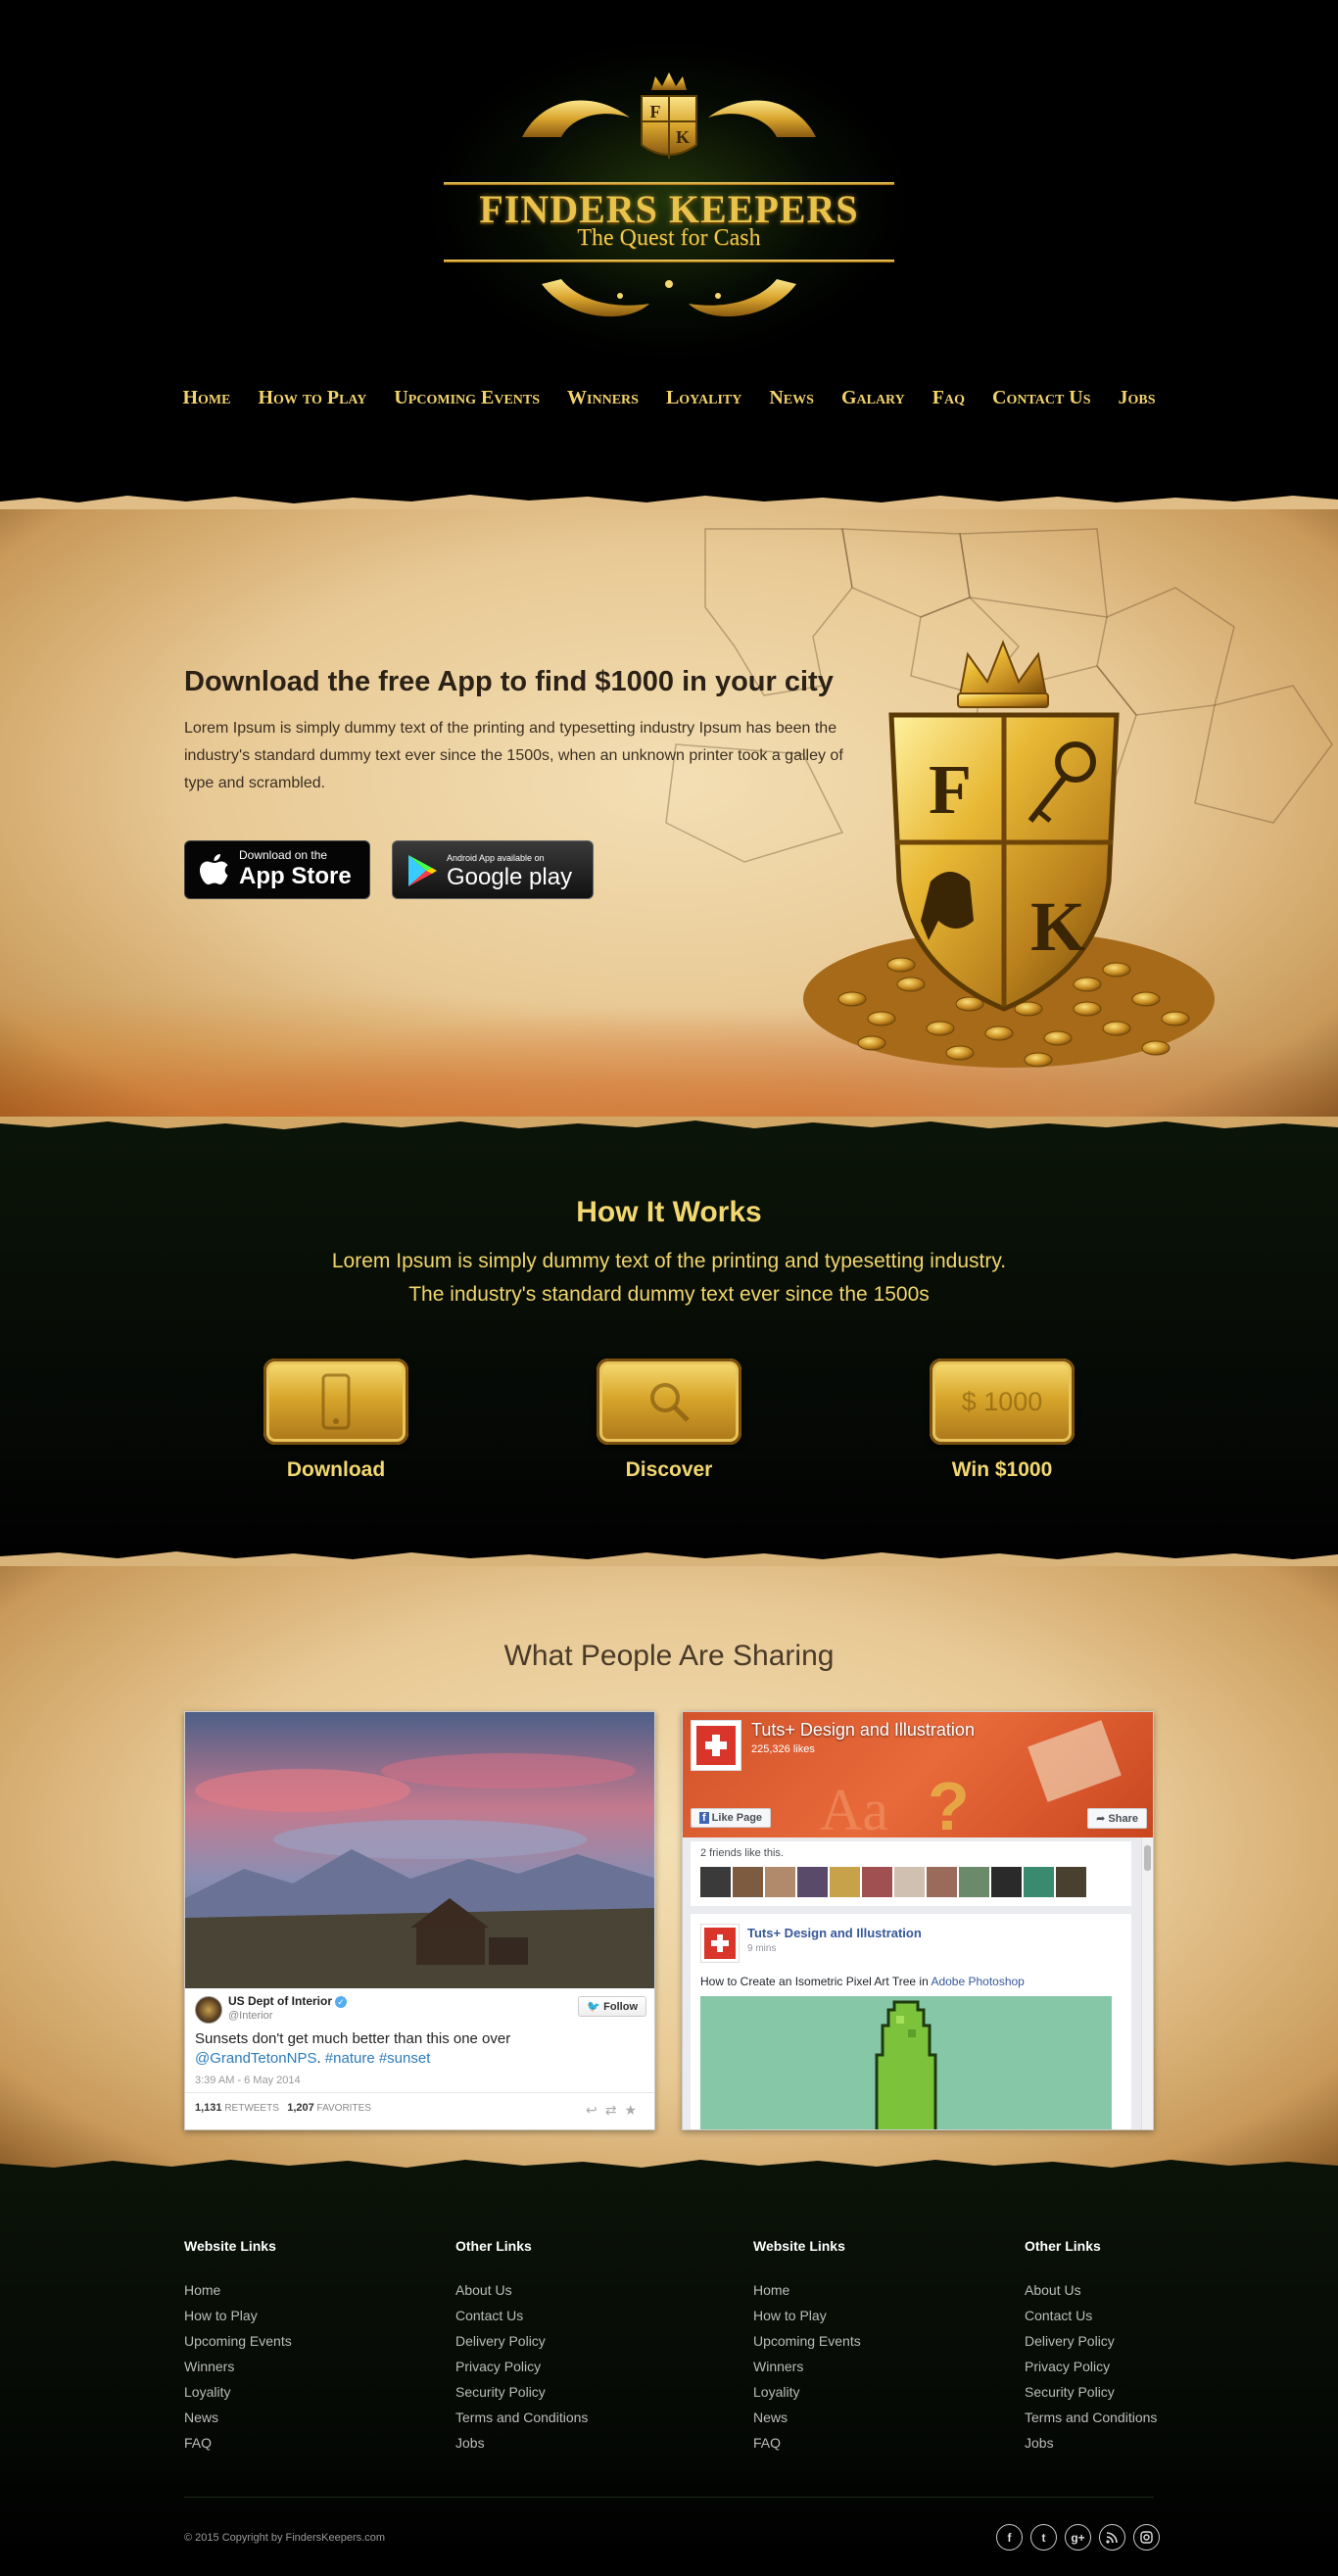  I want to click on facebook-icon: f, so click(1009, 2537).